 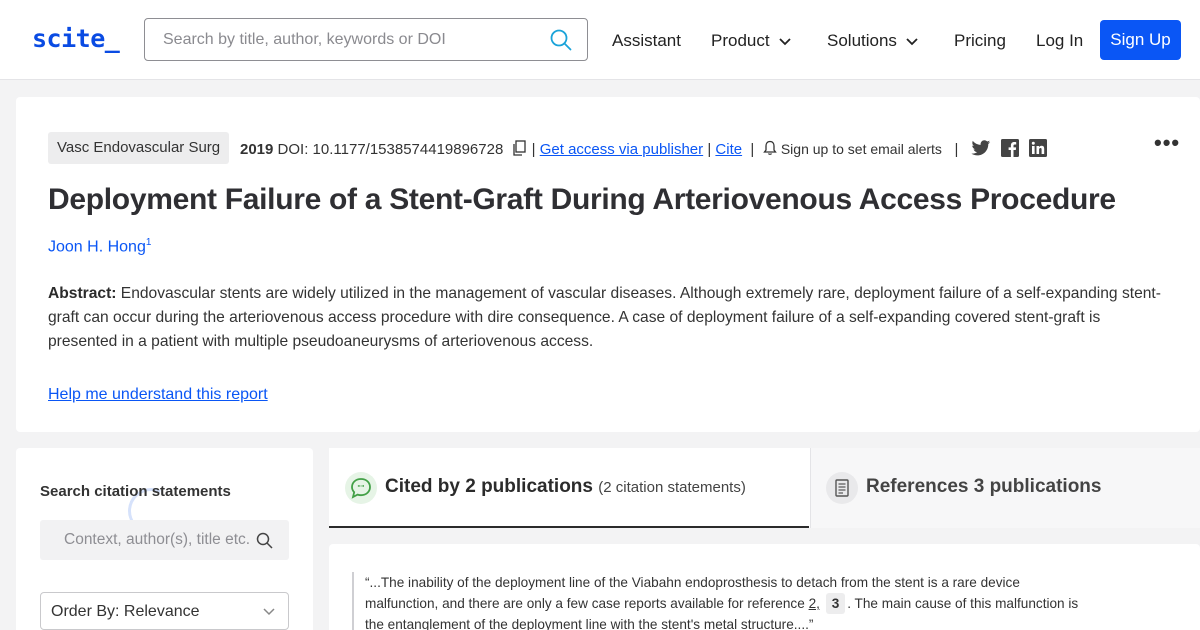 I want to click on reference-link: 2,, so click(x=814, y=603).